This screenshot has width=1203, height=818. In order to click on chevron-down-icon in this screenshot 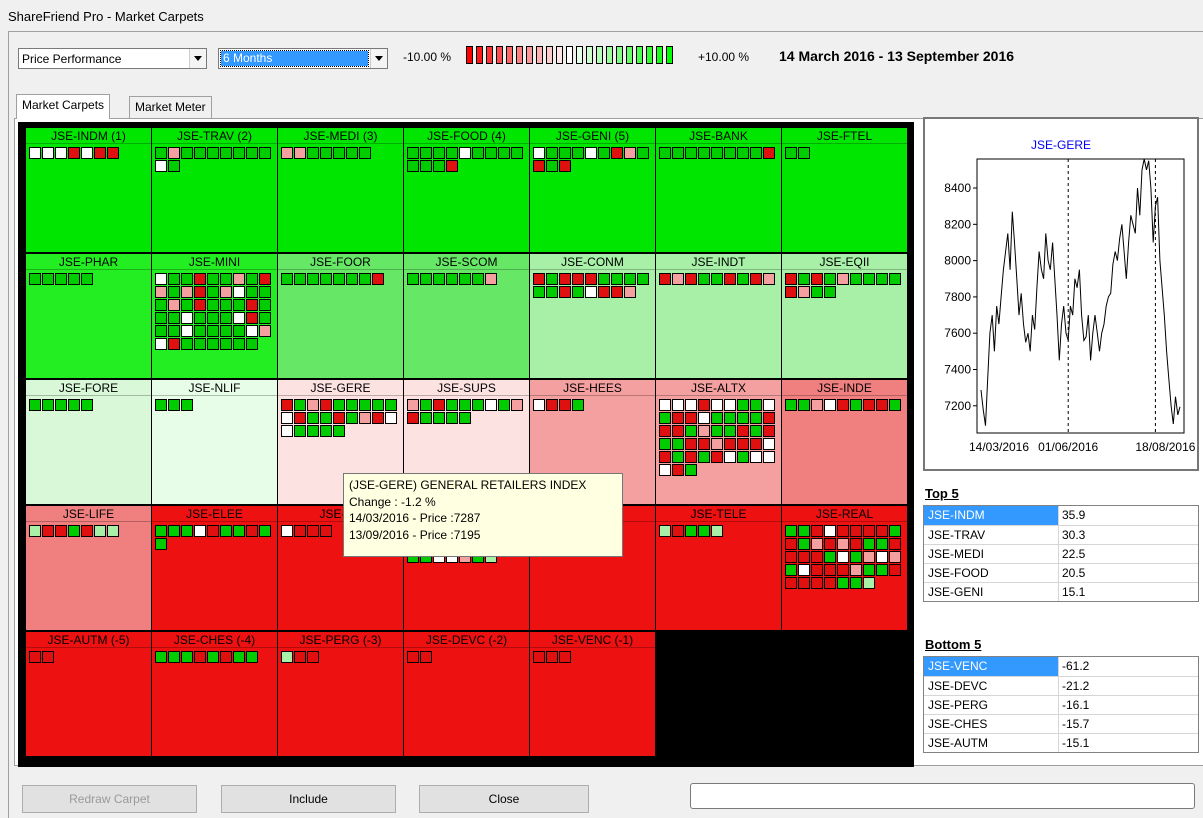, I will do `click(197, 58)`.